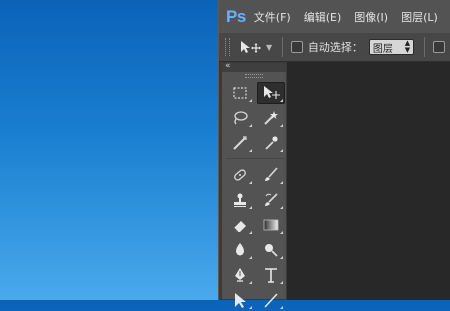  I want to click on chevron-down-icon: ▼, so click(269, 47).